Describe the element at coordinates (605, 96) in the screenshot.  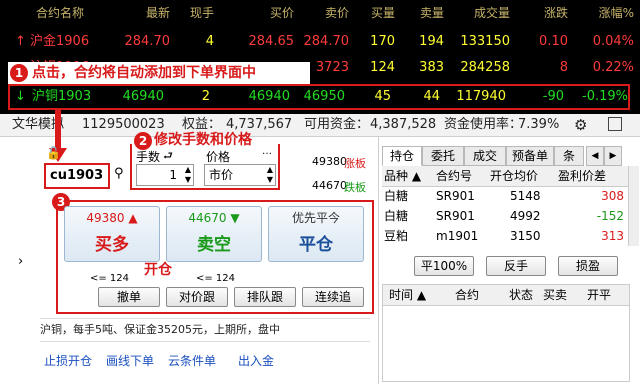
I see `change-percent: -0.19%` at that location.